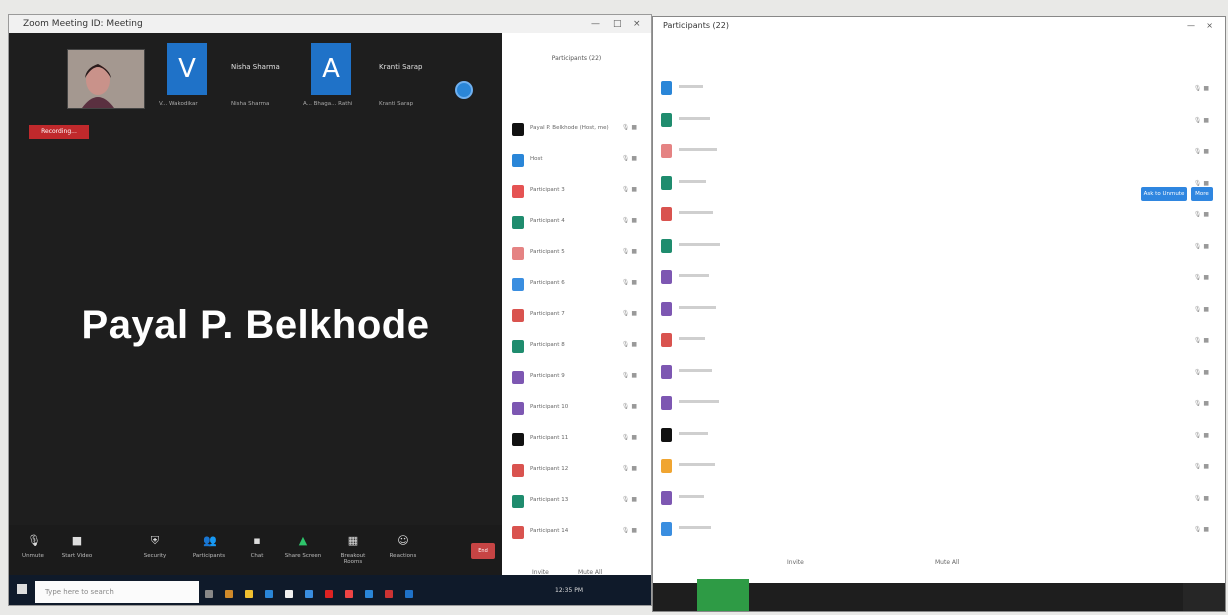 The image size is (1228, 615). What do you see at coordinates (547, 221) in the screenshot?
I see `participant-name: Participant 4` at bounding box center [547, 221].